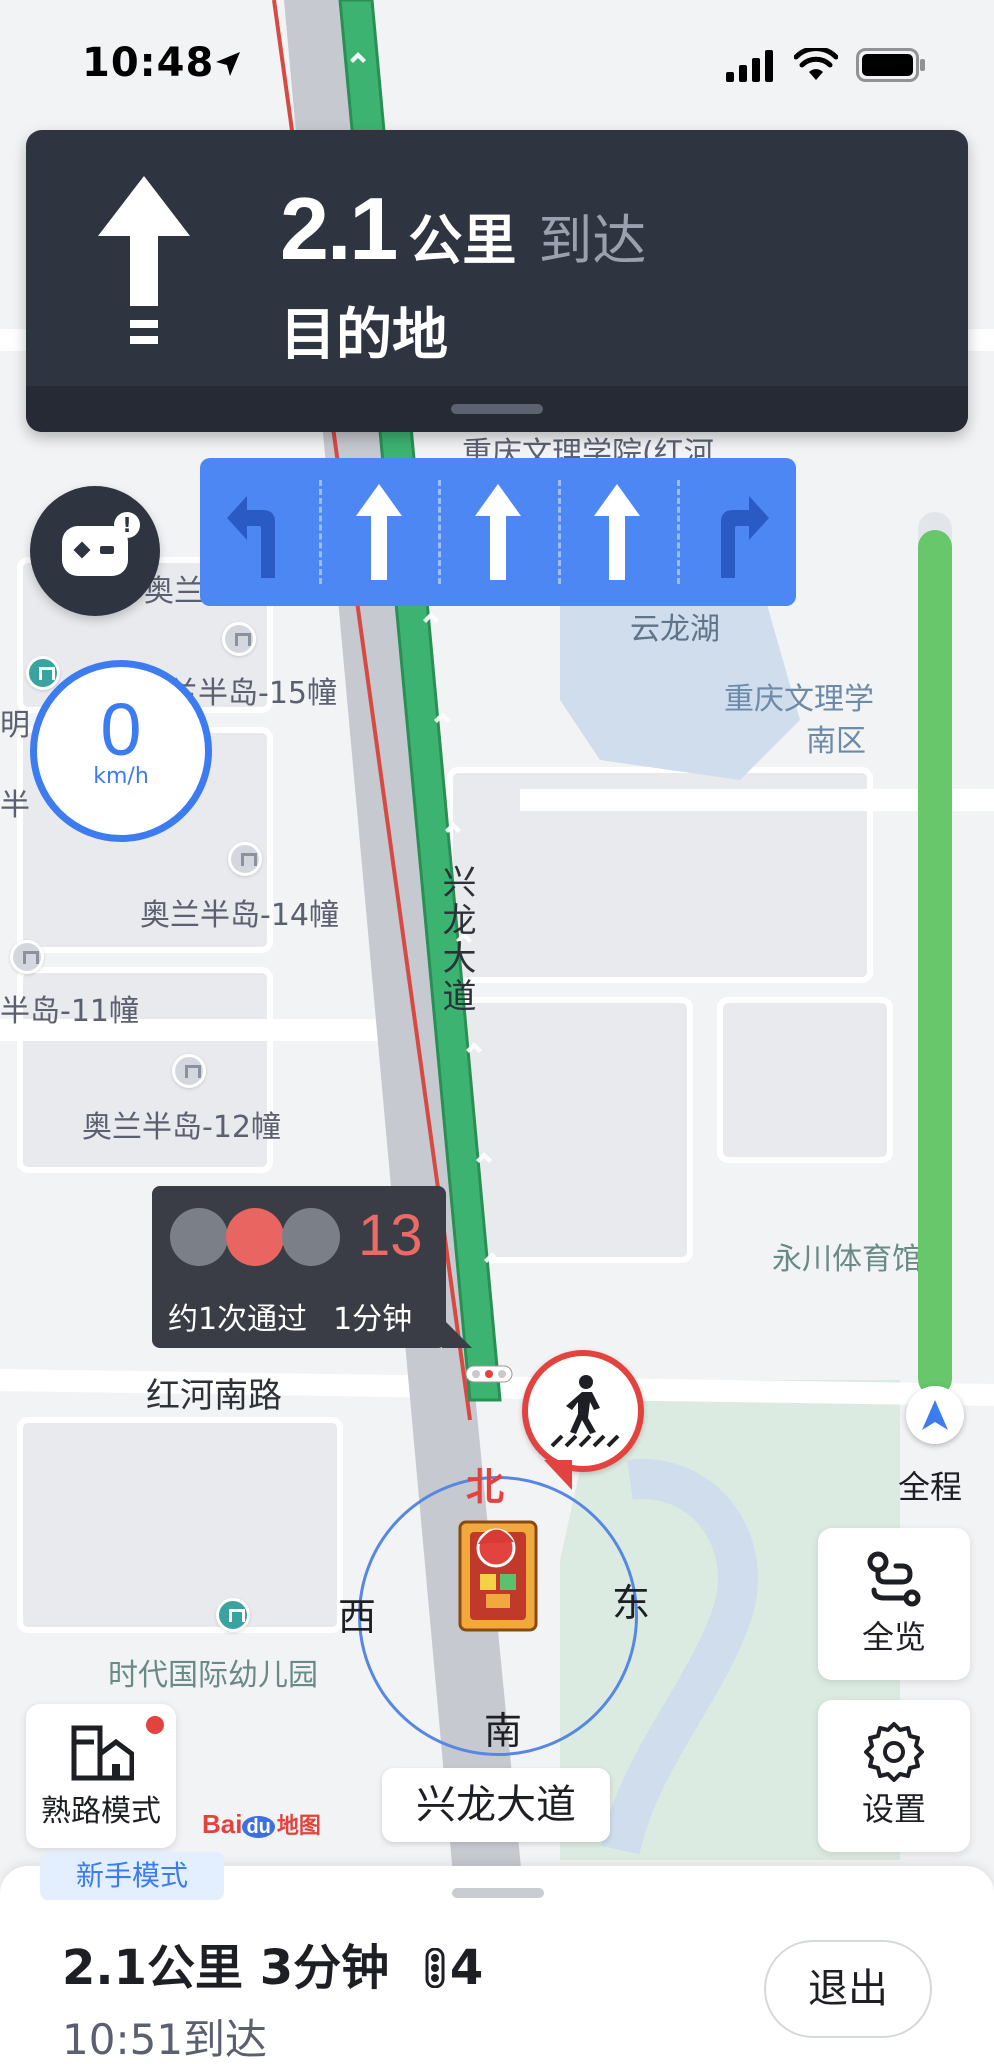 The width and height of the screenshot is (994, 2064). What do you see at coordinates (893, 1809) in the screenshot?
I see `settings-label: 设置` at bounding box center [893, 1809].